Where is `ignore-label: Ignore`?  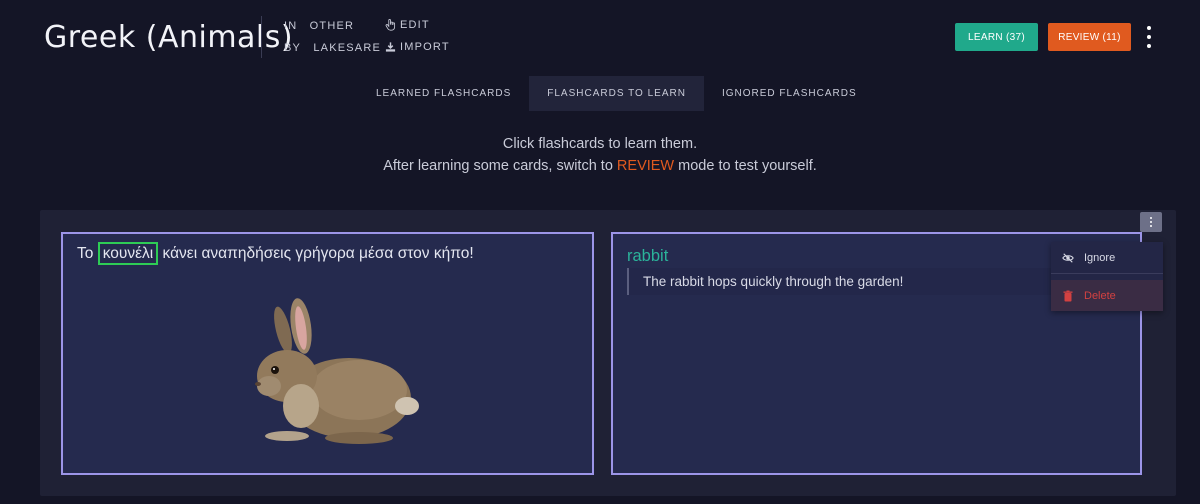
ignore-label: Ignore is located at coordinates (1100, 257).